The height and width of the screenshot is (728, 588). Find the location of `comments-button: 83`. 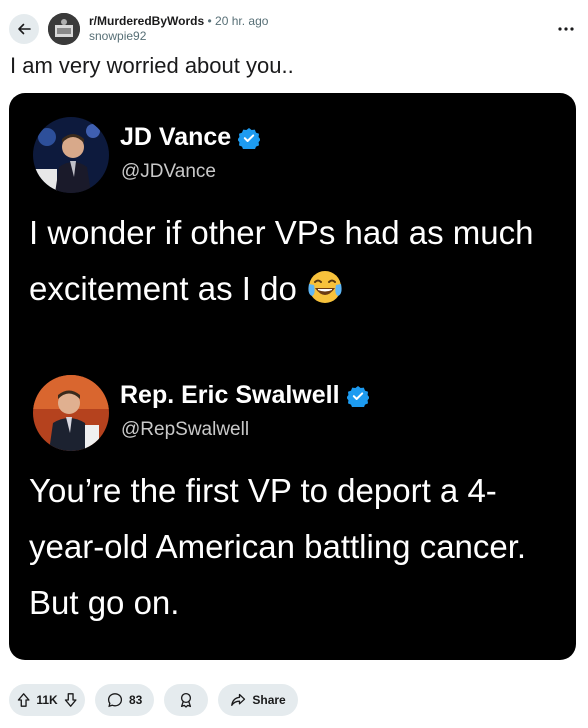

comments-button: 83 is located at coordinates (125, 700).